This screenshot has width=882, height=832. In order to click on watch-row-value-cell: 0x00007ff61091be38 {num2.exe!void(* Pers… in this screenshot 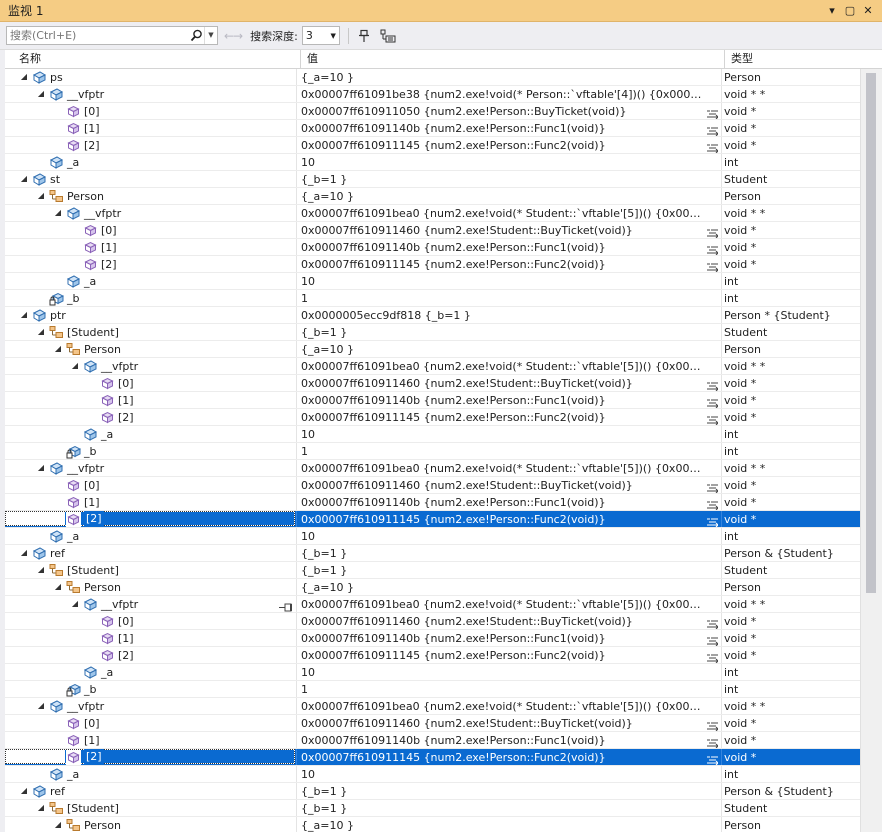, I will do `click(508, 94)`.